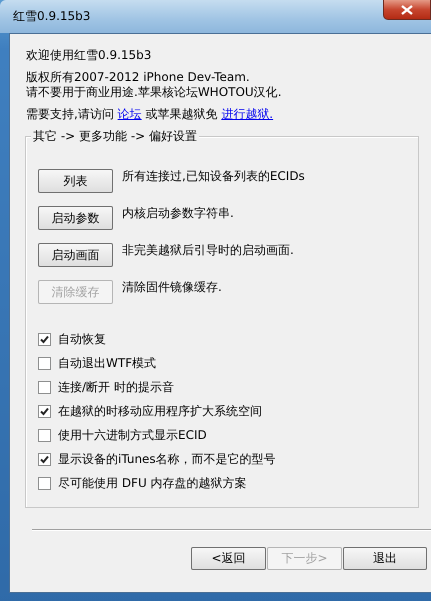 The height and width of the screenshot is (601, 431). Describe the element at coordinates (154, 85) in the screenshot. I see `copyright-text: 版权所有2007-2012 iPhone Dev-Team. 请不要用于商业用途.苹果核论坛WHOTOU汉化.` at that location.